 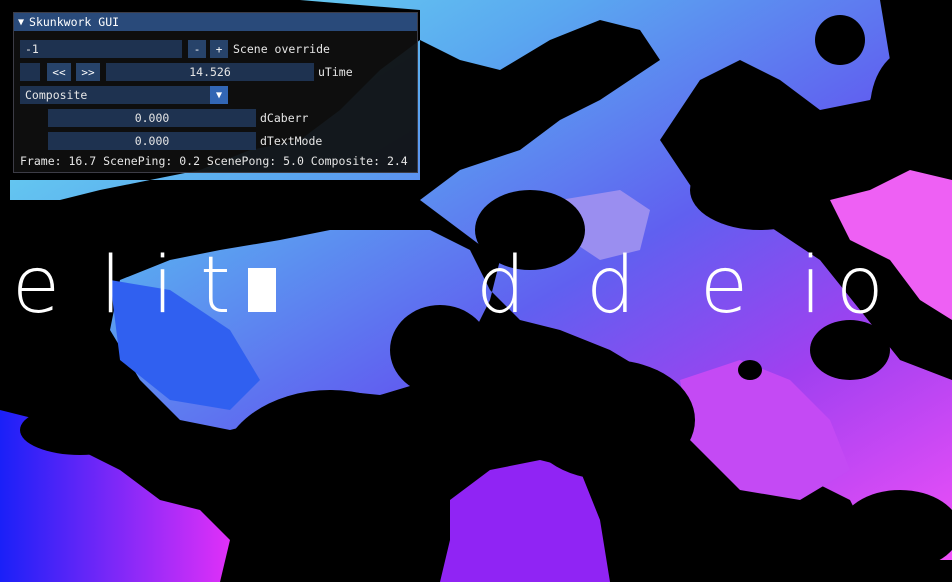 What do you see at coordinates (152, 141) in the screenshot?
I see `dtextmode-slider: 0.000` at bounding box center [152, 141].